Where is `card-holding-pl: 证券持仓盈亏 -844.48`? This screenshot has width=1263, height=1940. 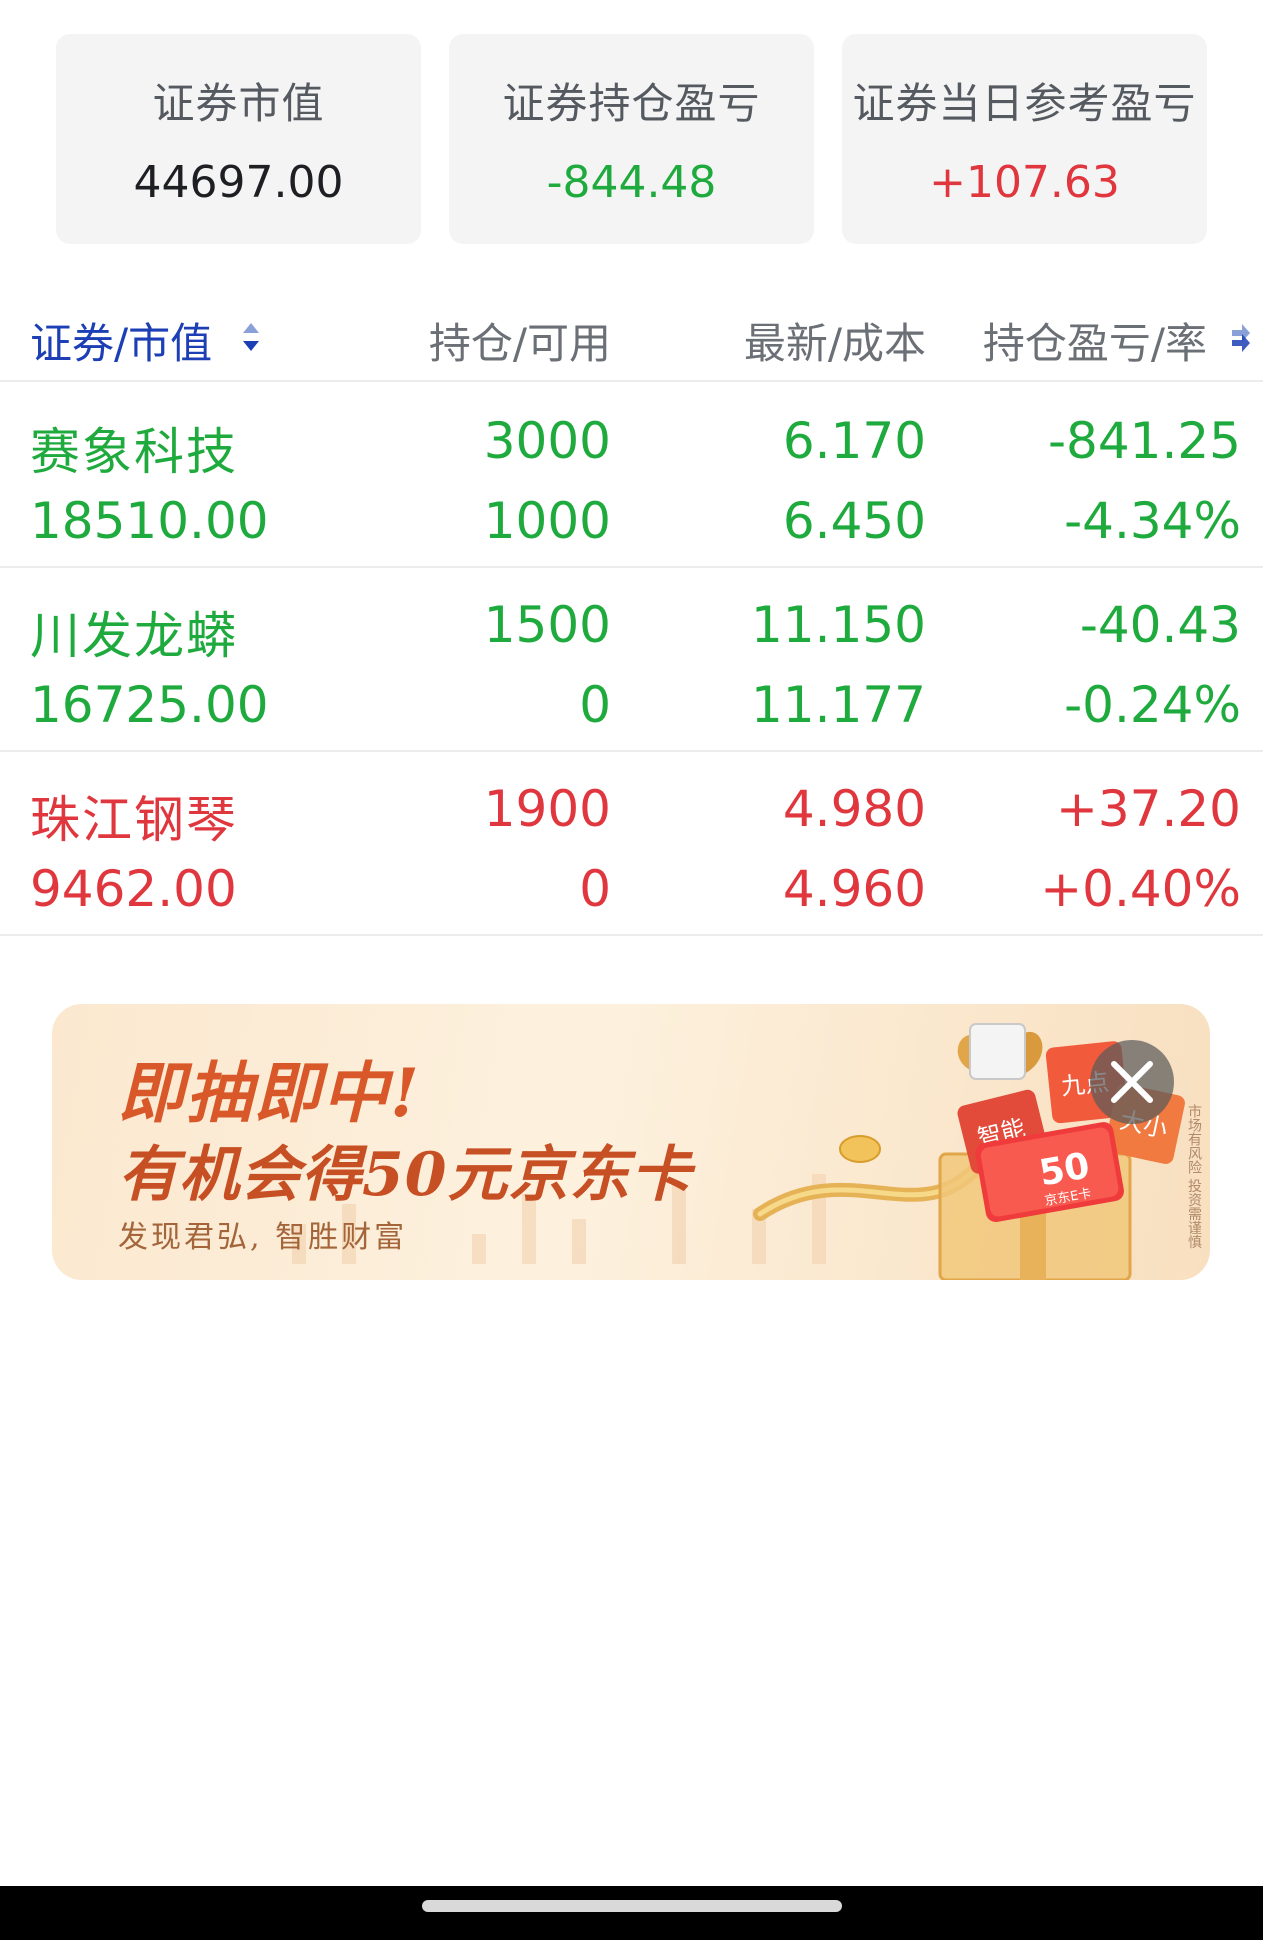 card-holding-pl: 证券持仓盈亏 -844.48 is located at coordinates (631, 139).